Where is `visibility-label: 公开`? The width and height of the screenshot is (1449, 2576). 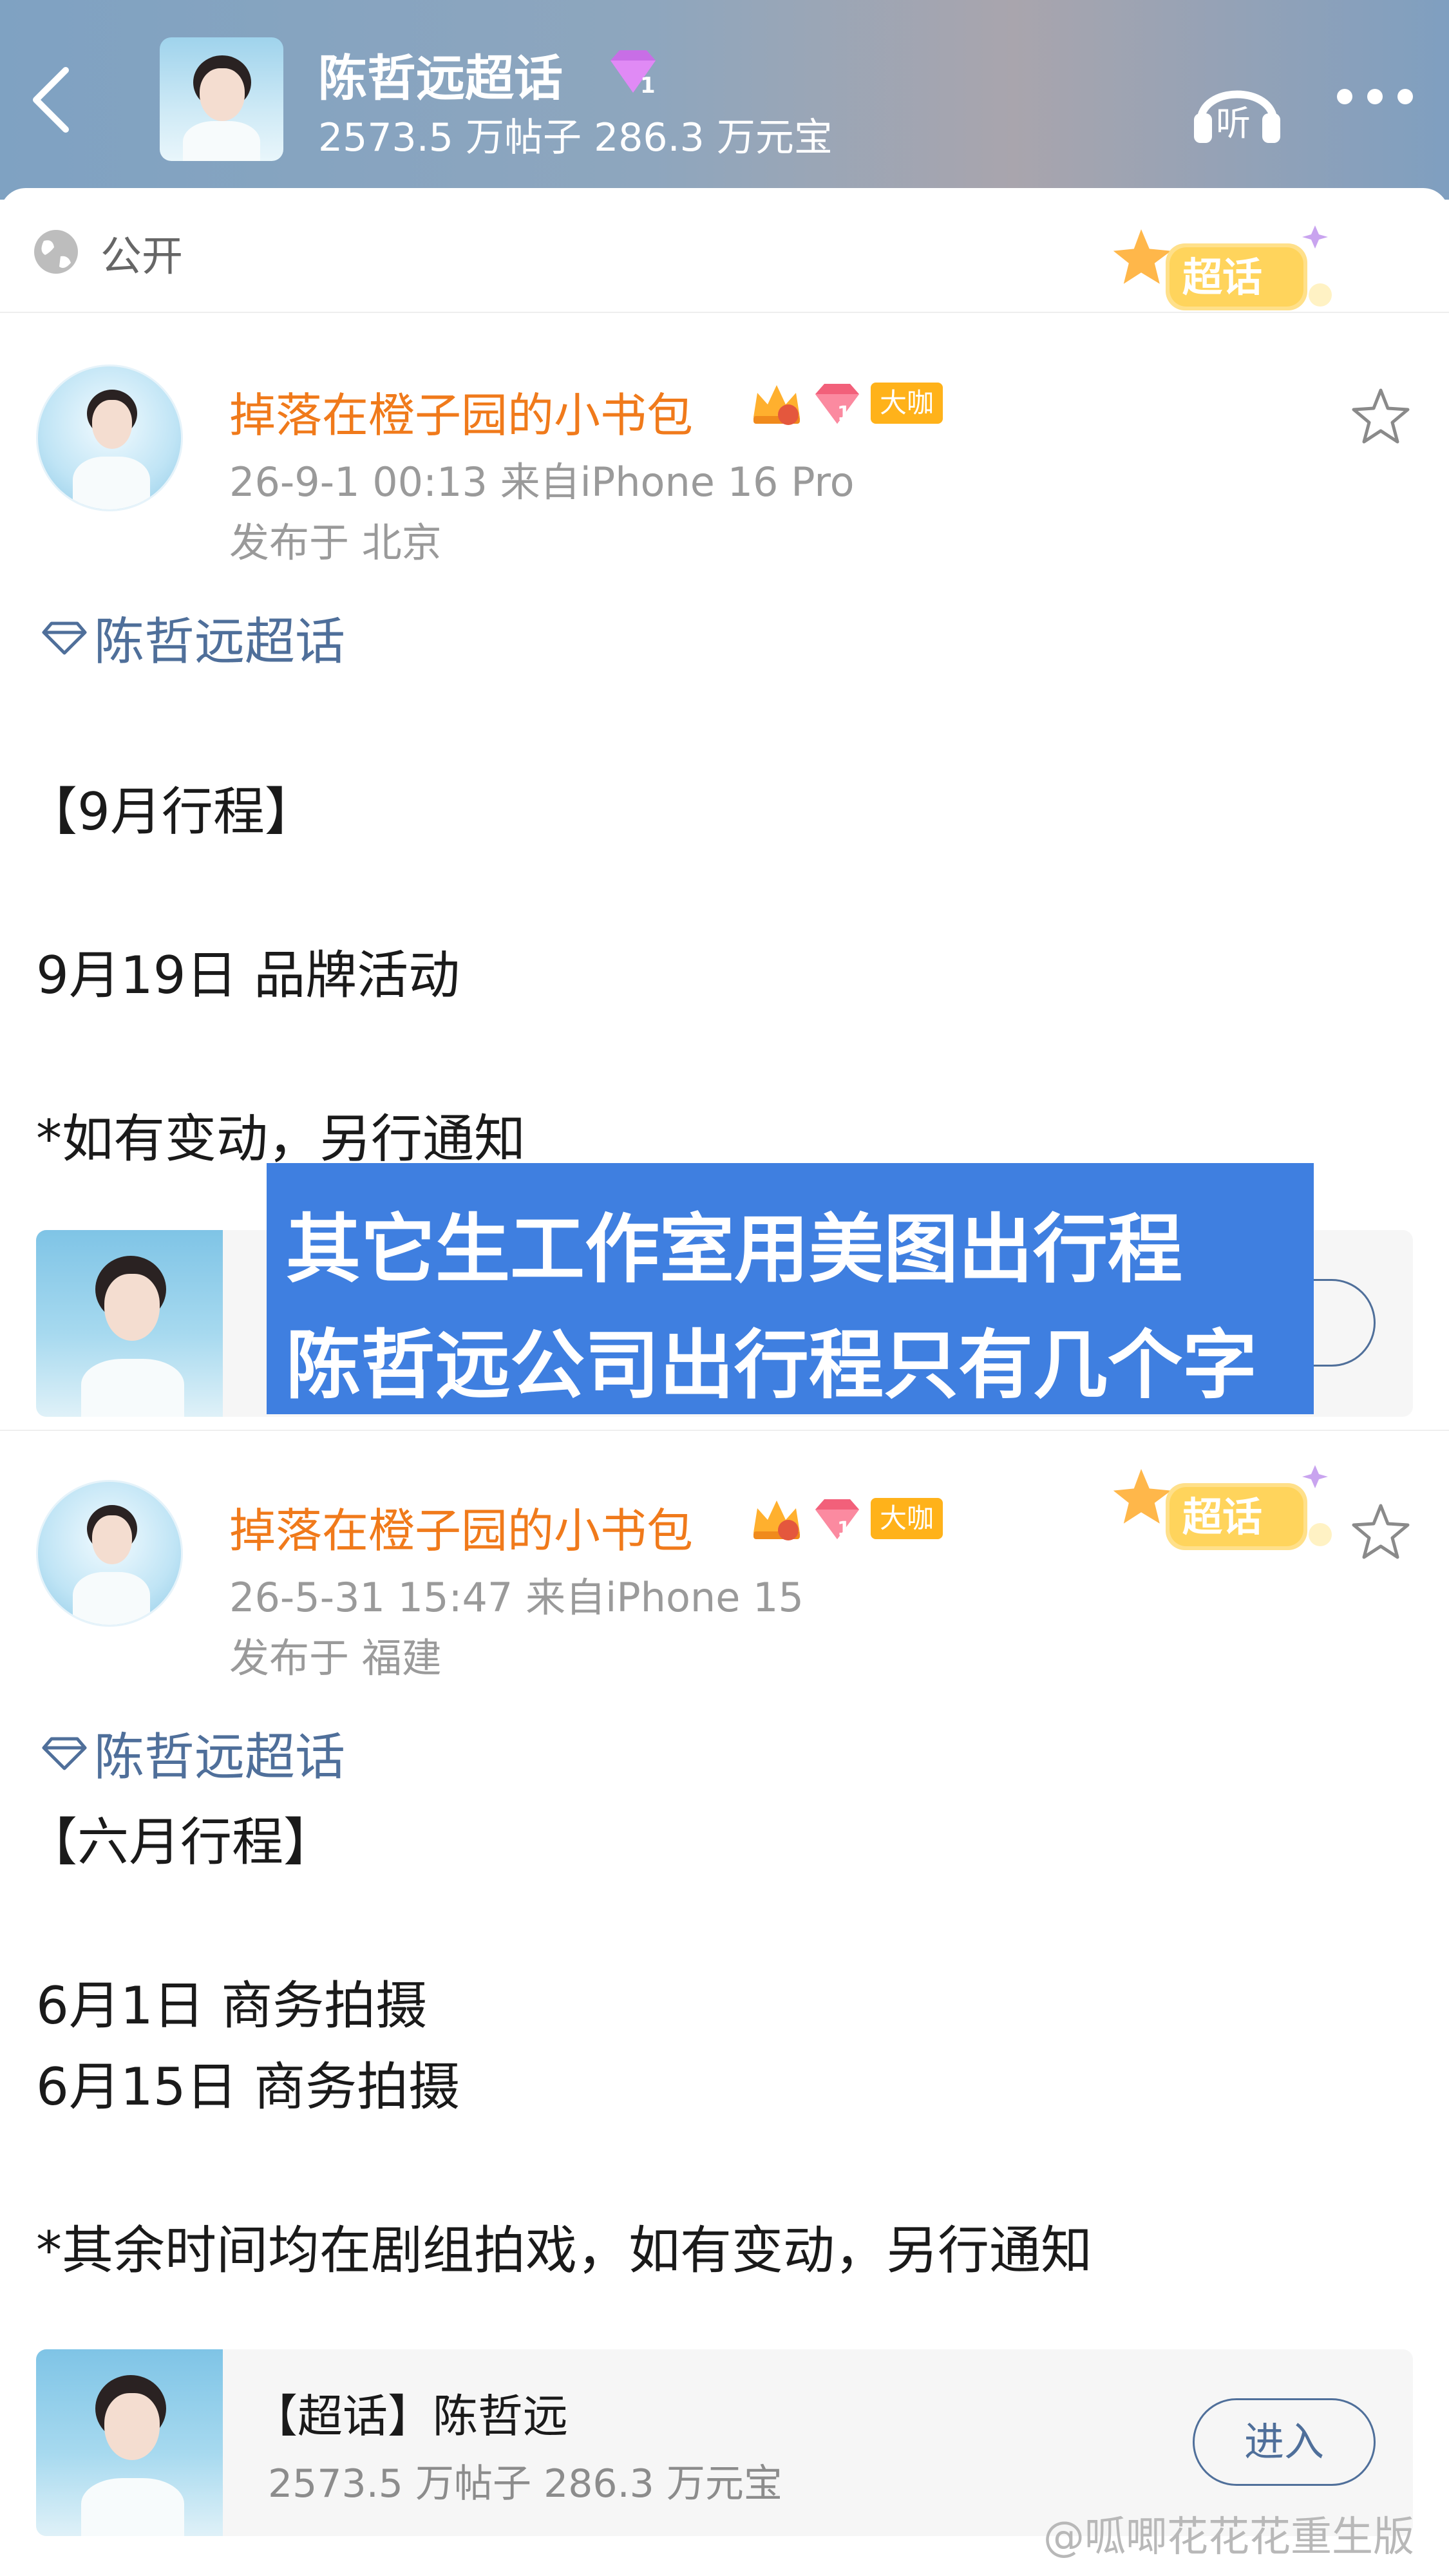
visibility-label: 公开 is located at coordinates (141, 257).